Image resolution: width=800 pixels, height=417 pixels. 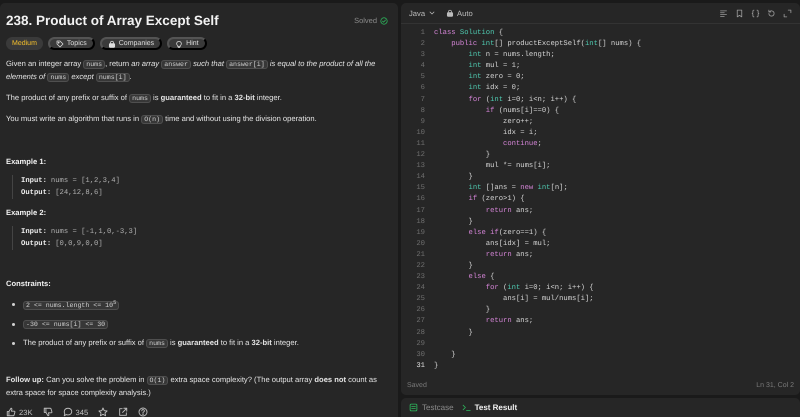 What do you see at coordinates (143, 412) in the screenshot?
I see `help-button` at bounding box center [143, 412].